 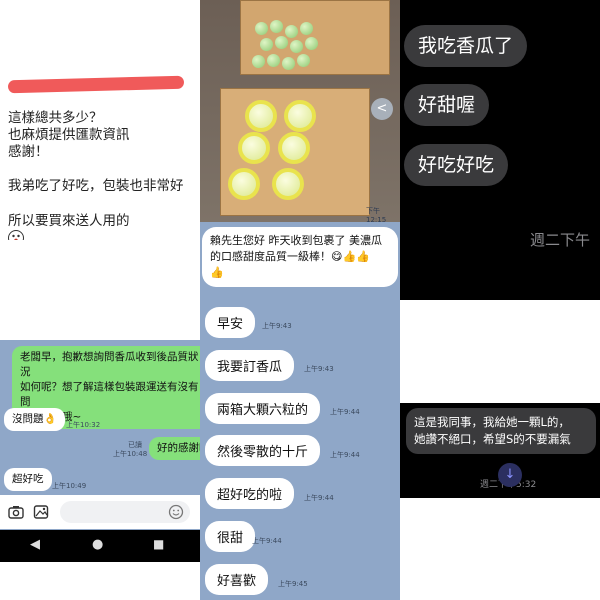 What do you see at coordinates (69, 135) in the screenshot?
I see `message-line: 也麻煩提供匯款資訊` at bounding box center [69, 135].